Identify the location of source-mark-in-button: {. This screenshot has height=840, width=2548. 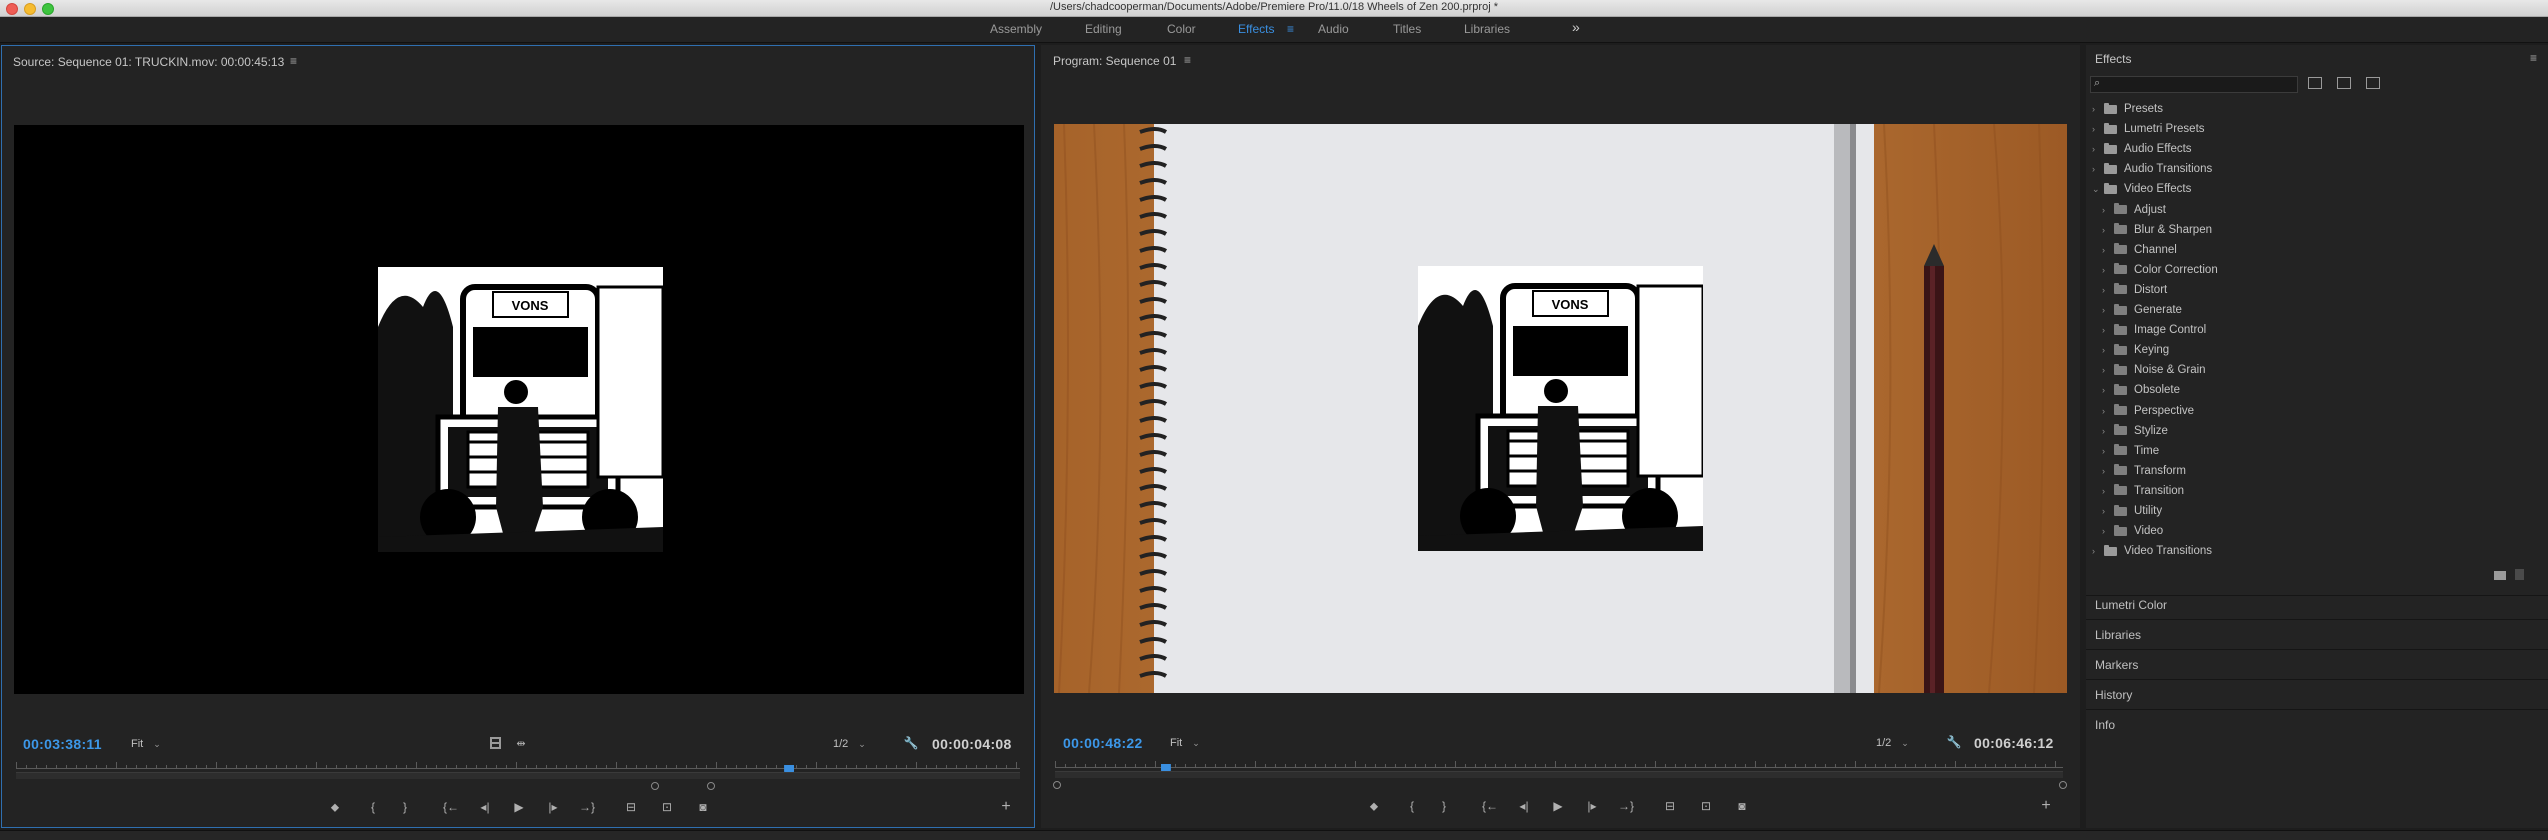
(373, 807).